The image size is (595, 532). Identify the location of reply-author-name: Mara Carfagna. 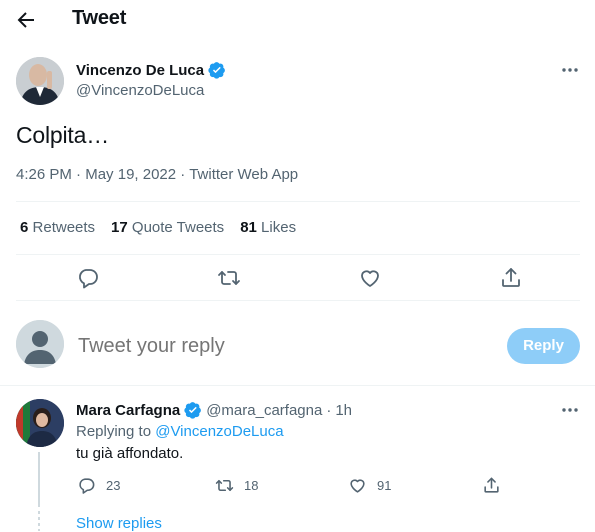
(128, 410).